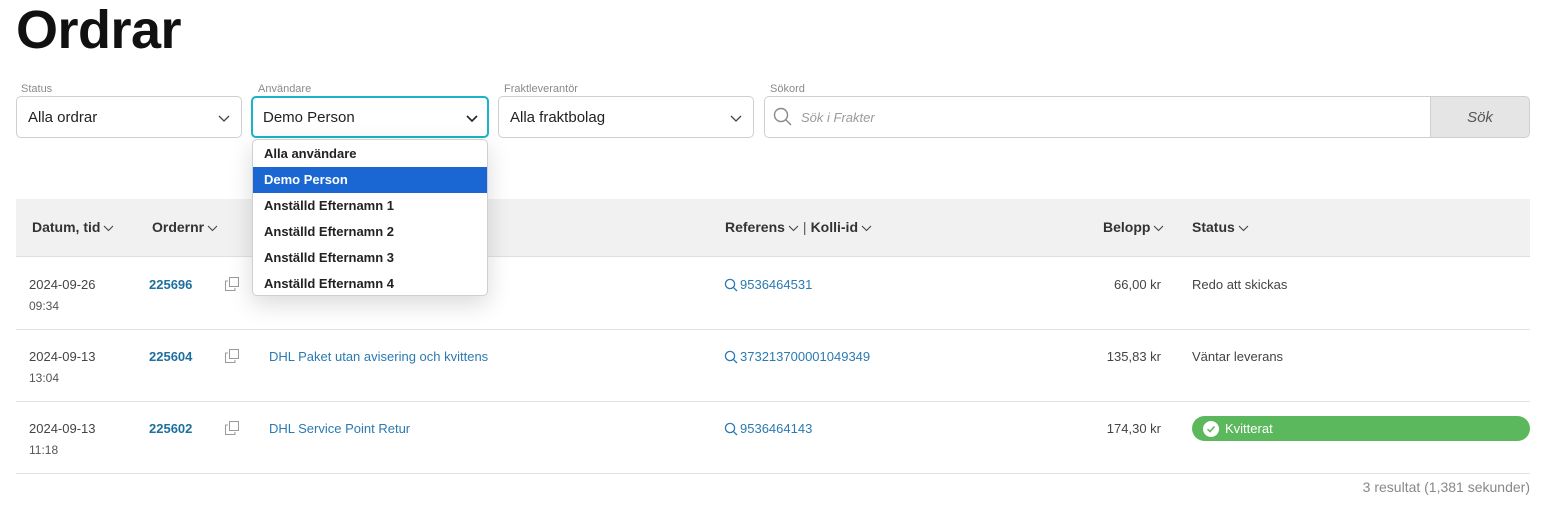 The width and height of the screenshot is (1554, 524). I want to click on status-badge: Kvitterat, so click(1361, 428).